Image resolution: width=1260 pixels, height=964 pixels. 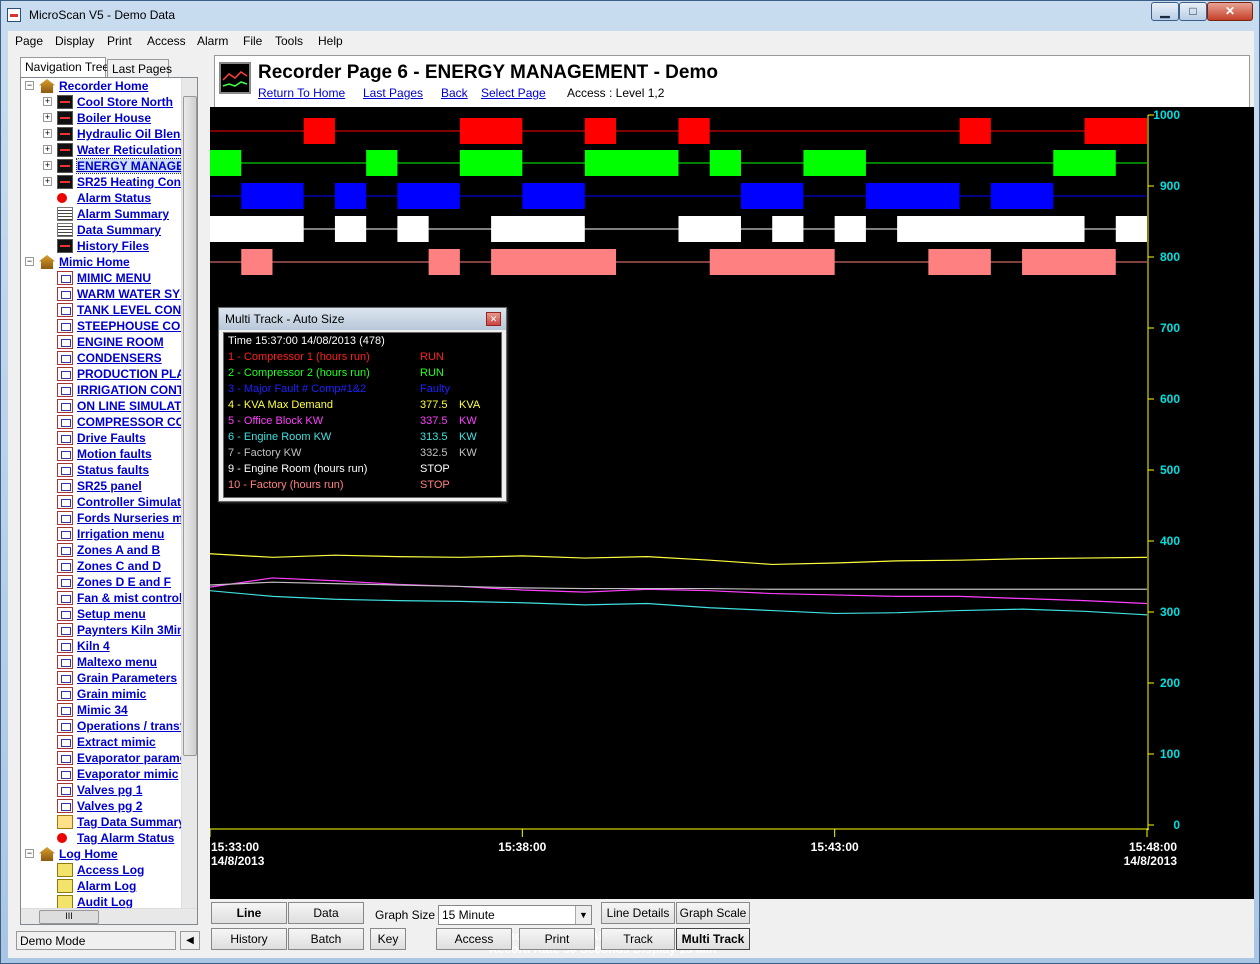 I want to click on tree-item: + Cool Store North, so click(x=101, y=102).